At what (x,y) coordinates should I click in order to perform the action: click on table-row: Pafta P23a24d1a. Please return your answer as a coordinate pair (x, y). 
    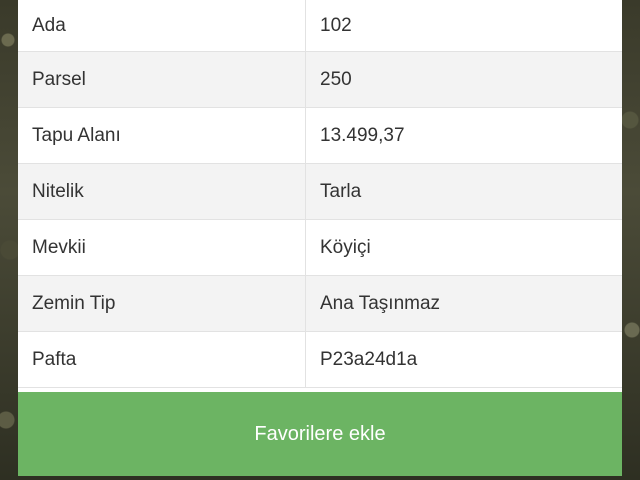
    Looking at the image, I should click on (320, 360).